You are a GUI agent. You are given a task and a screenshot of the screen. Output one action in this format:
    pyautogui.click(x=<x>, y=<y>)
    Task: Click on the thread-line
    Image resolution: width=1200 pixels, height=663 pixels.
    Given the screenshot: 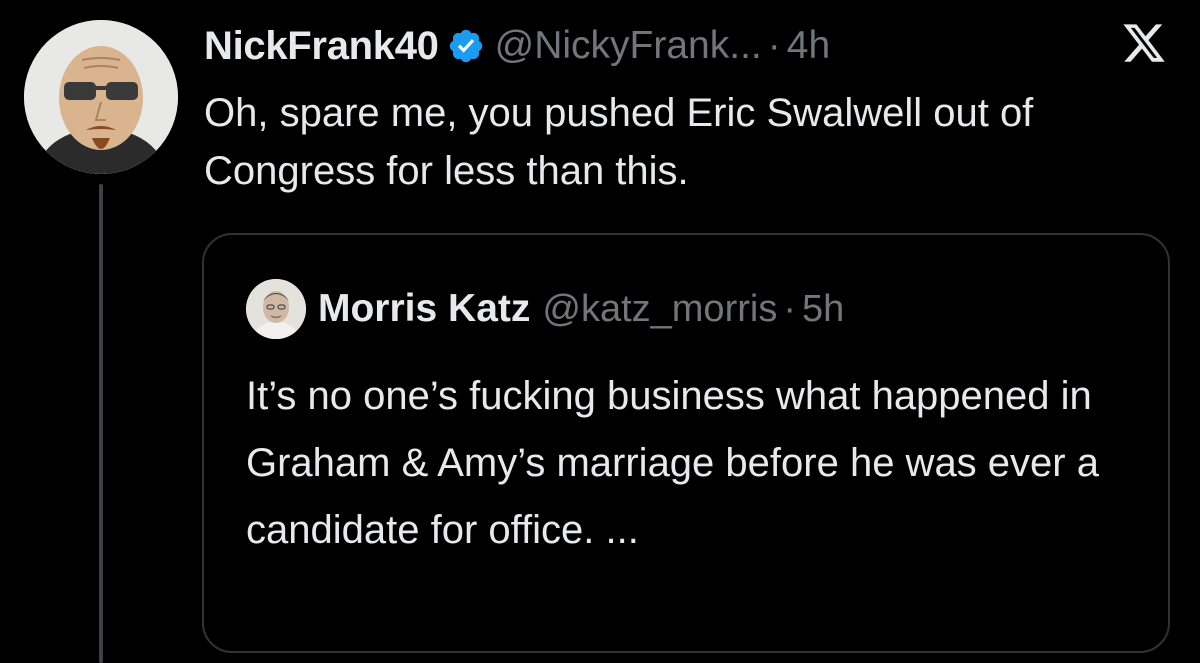 What is the action you would take?
    pyautogui.click(x=101, y=423)
    